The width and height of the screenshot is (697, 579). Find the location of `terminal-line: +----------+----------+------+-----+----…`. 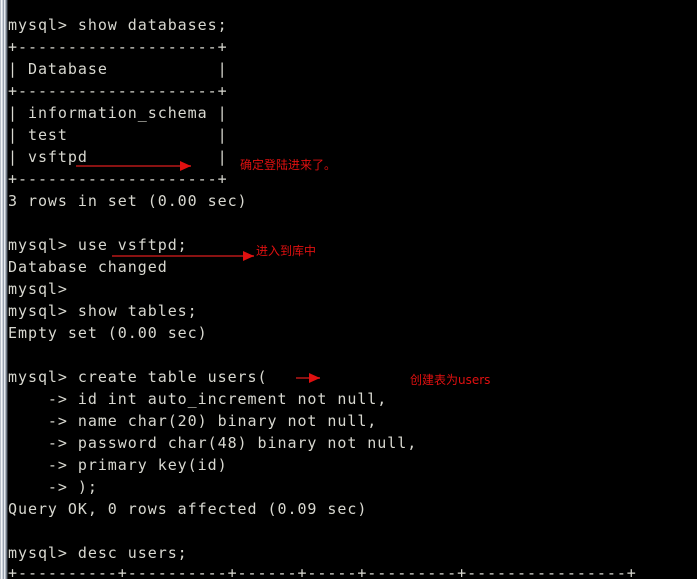

terminal-line: +----------+----------+------+-----+----… is located at coordinates (322, 571).